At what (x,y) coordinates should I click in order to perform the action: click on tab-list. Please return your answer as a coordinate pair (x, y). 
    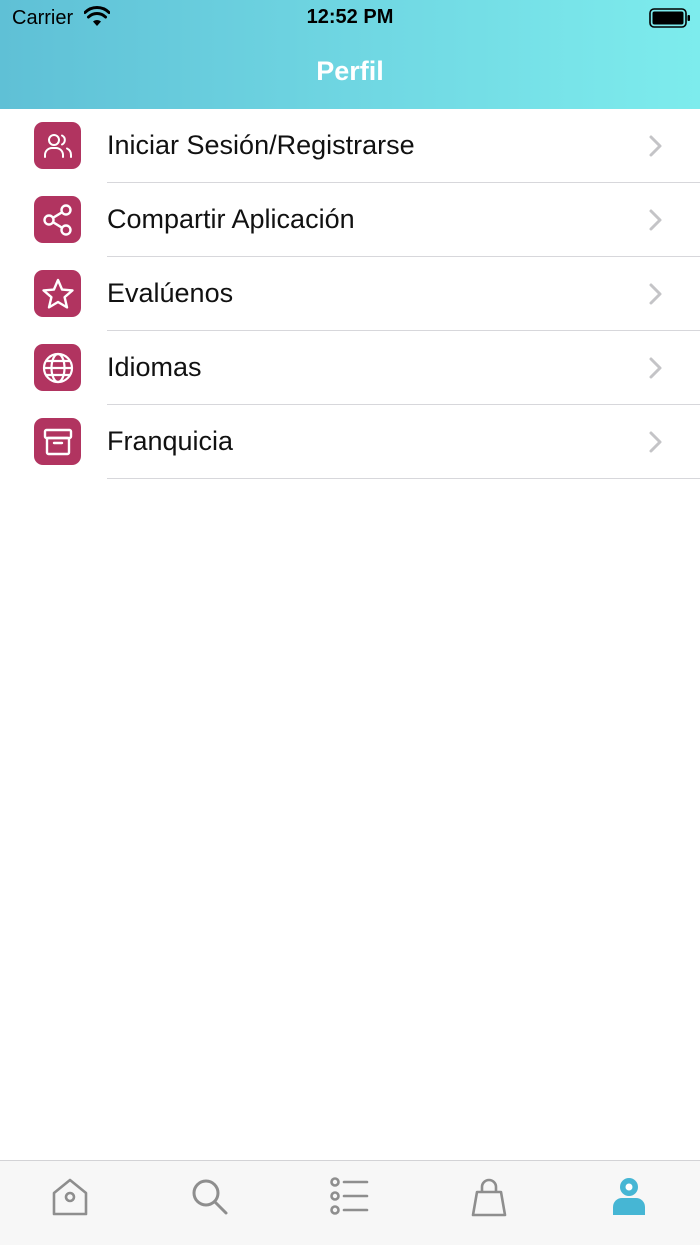
    Looking at the image, I should click on (350, 1207).